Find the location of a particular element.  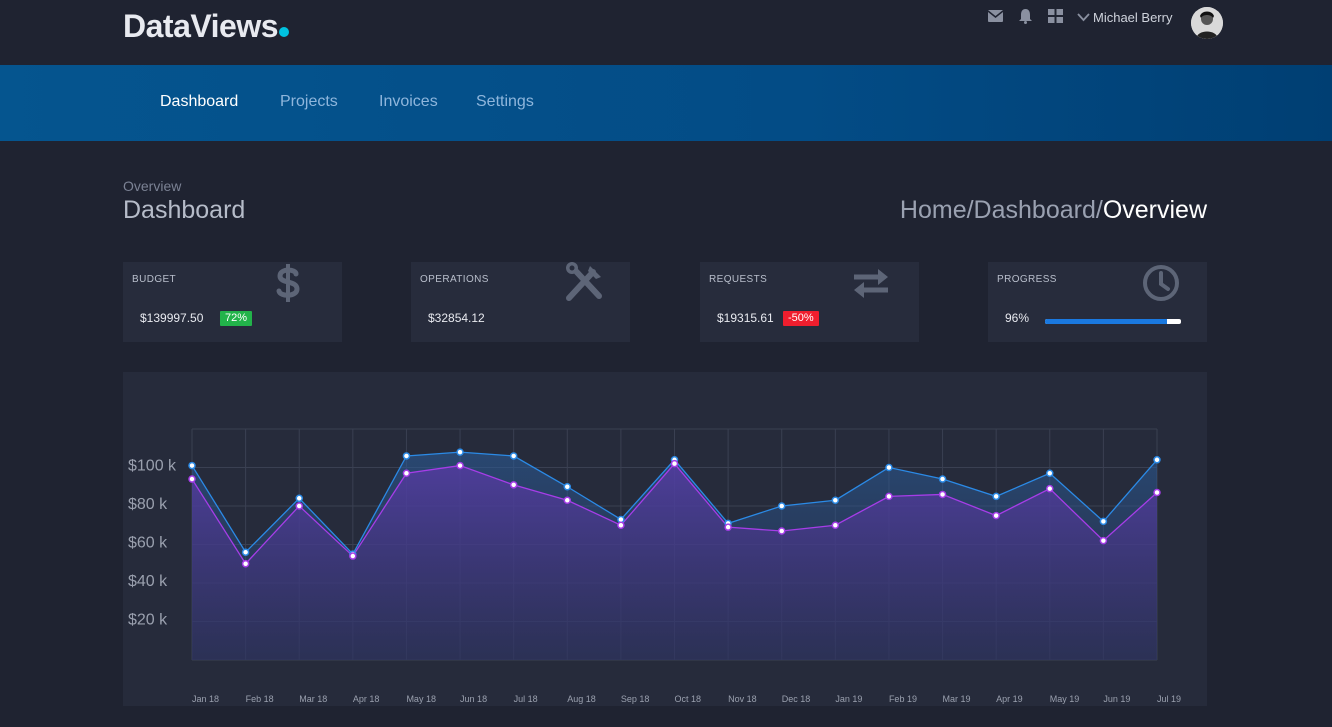

x-tick-label: Mar 18 is located at coordinates (313, 699).